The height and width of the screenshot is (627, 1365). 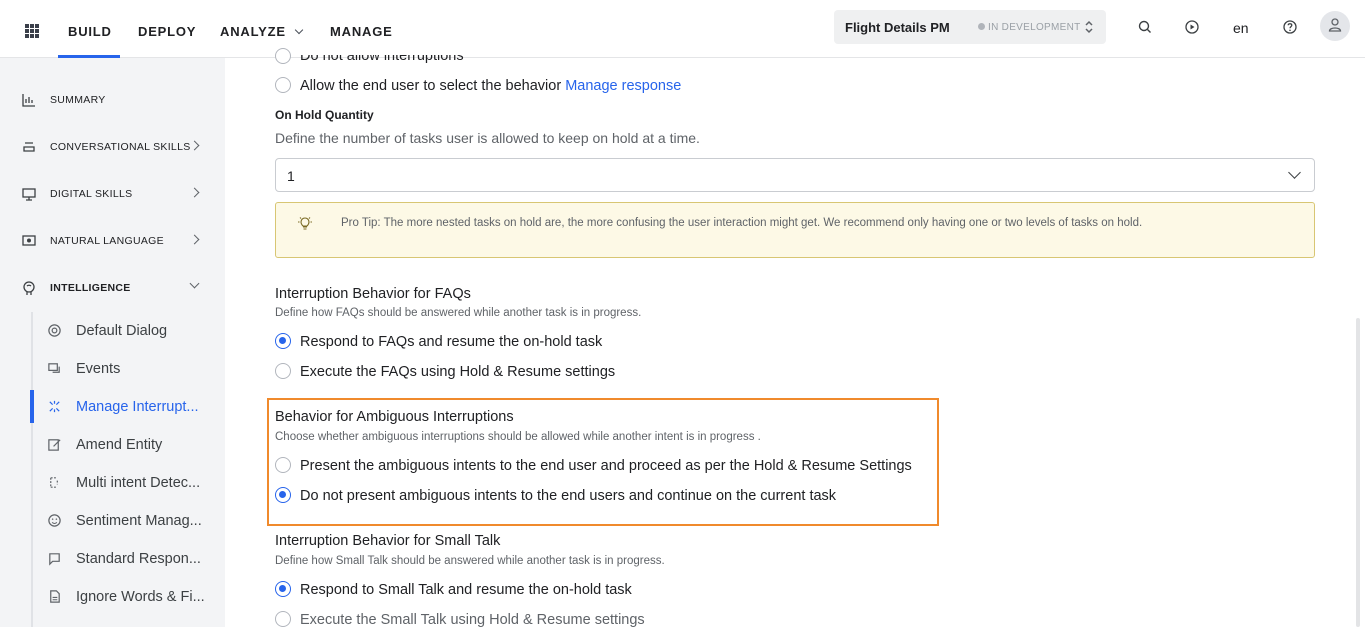 What do you see at coordinates (119, 445) in the screenshot?
I see `sidebar-subitem-label: Amend Entity` at bounding box center [119, 445].